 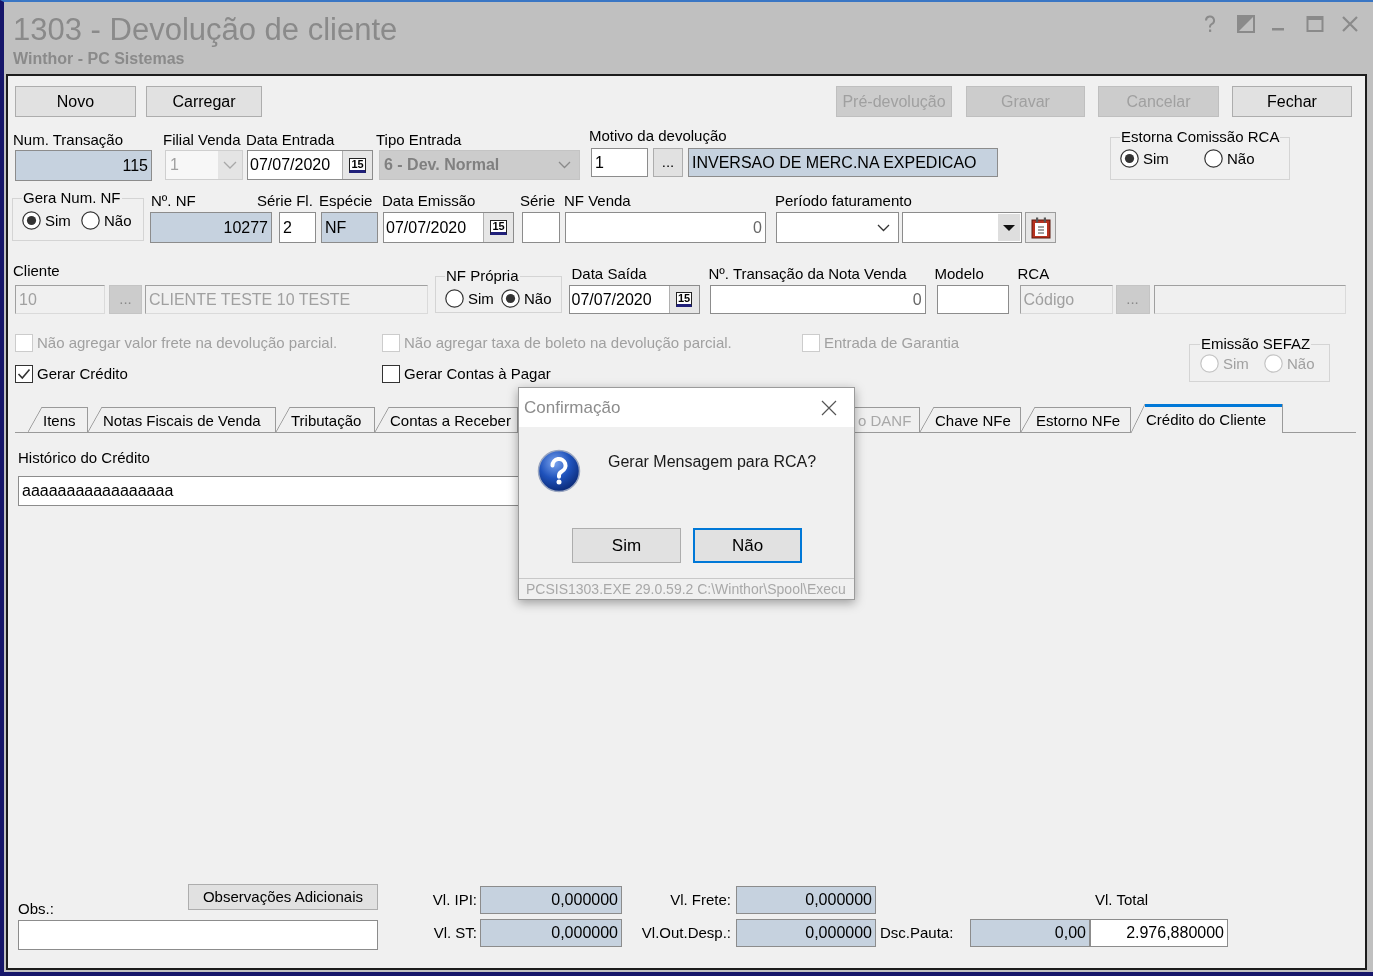 What do you see at coordinates (686, 933) in the screenshot?
I see `field-label: Vl.Out.Desp.:` at bounding box center [686, 933].